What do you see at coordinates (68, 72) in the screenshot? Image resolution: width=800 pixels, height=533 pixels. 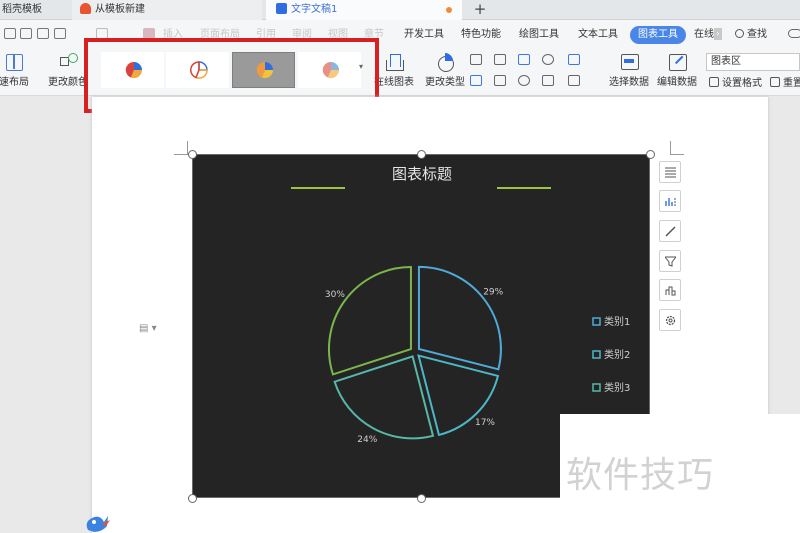 I see `change-color-button: 更改颜色` at bounding box center [68, 72].